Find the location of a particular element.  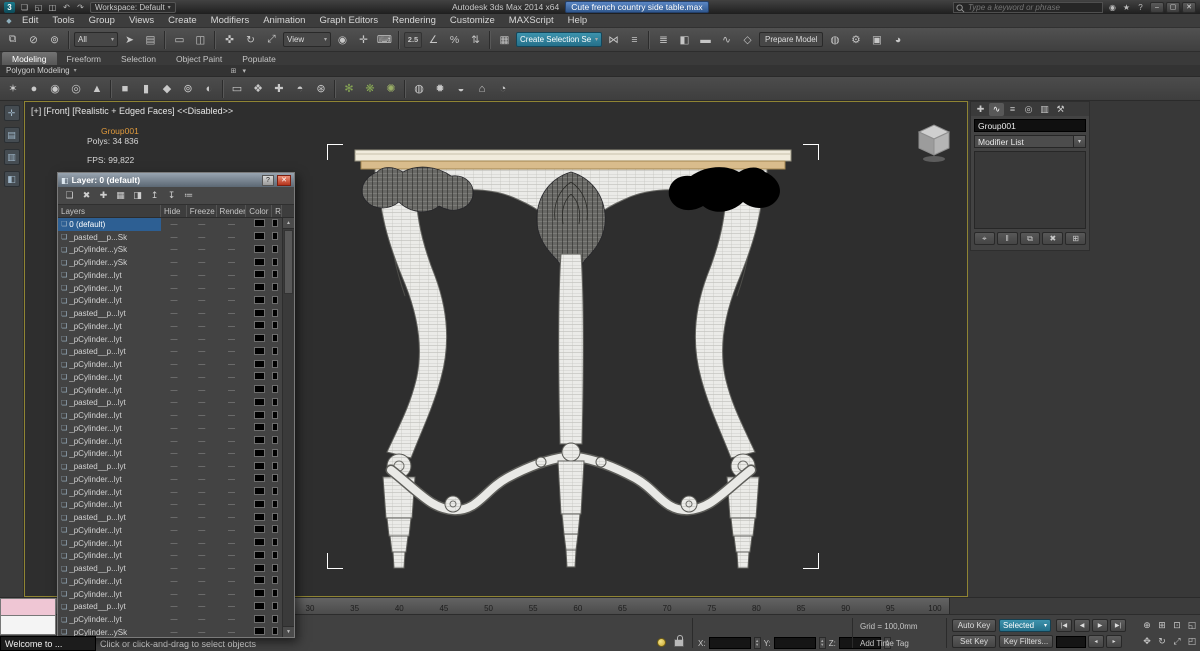

favorites-icon: ★ is located at coordinates (1126, 7).